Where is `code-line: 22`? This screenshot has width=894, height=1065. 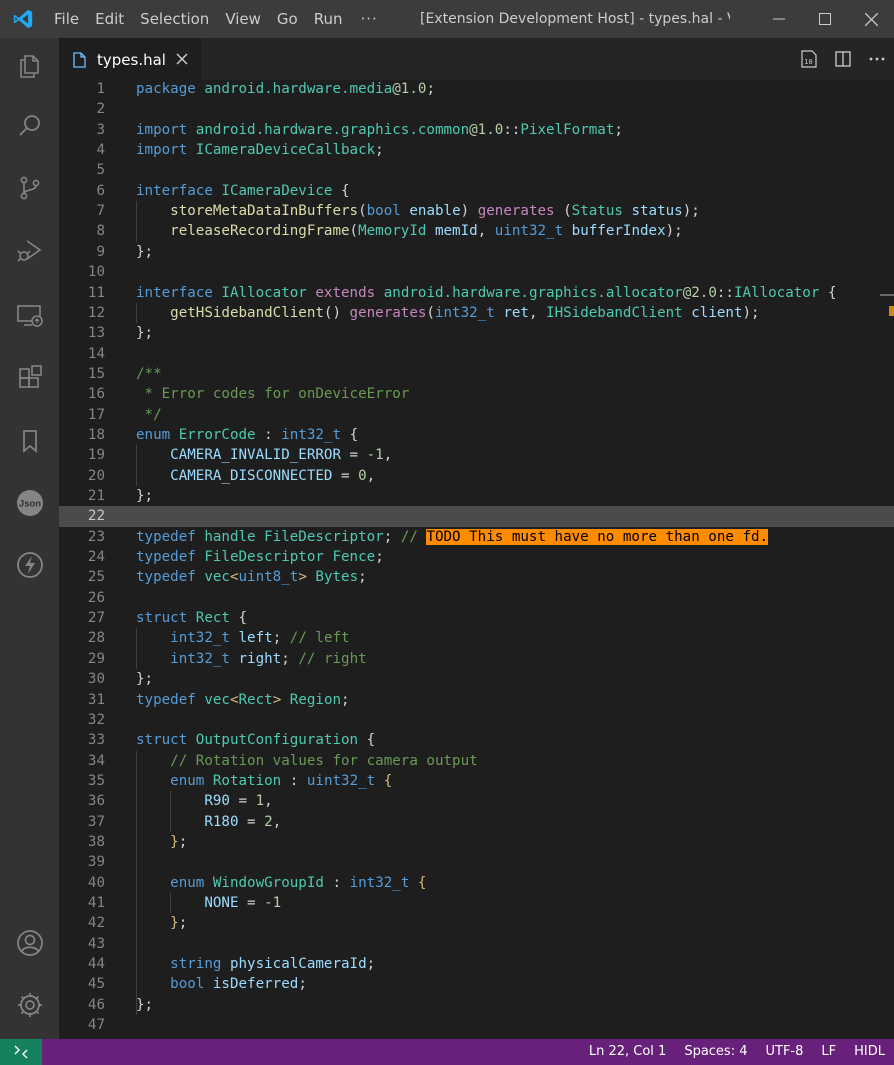
code-line: 22 is located at coordinates (476, 516).